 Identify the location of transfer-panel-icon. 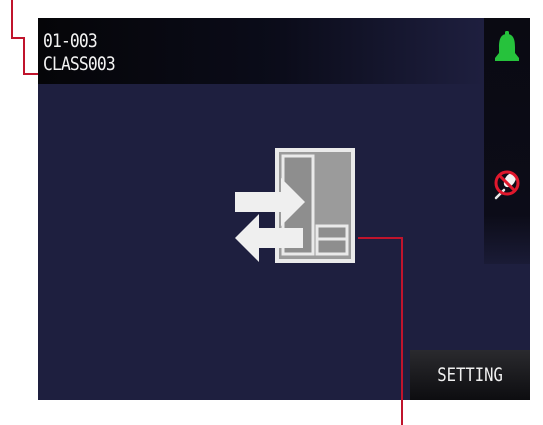
(297, 205).